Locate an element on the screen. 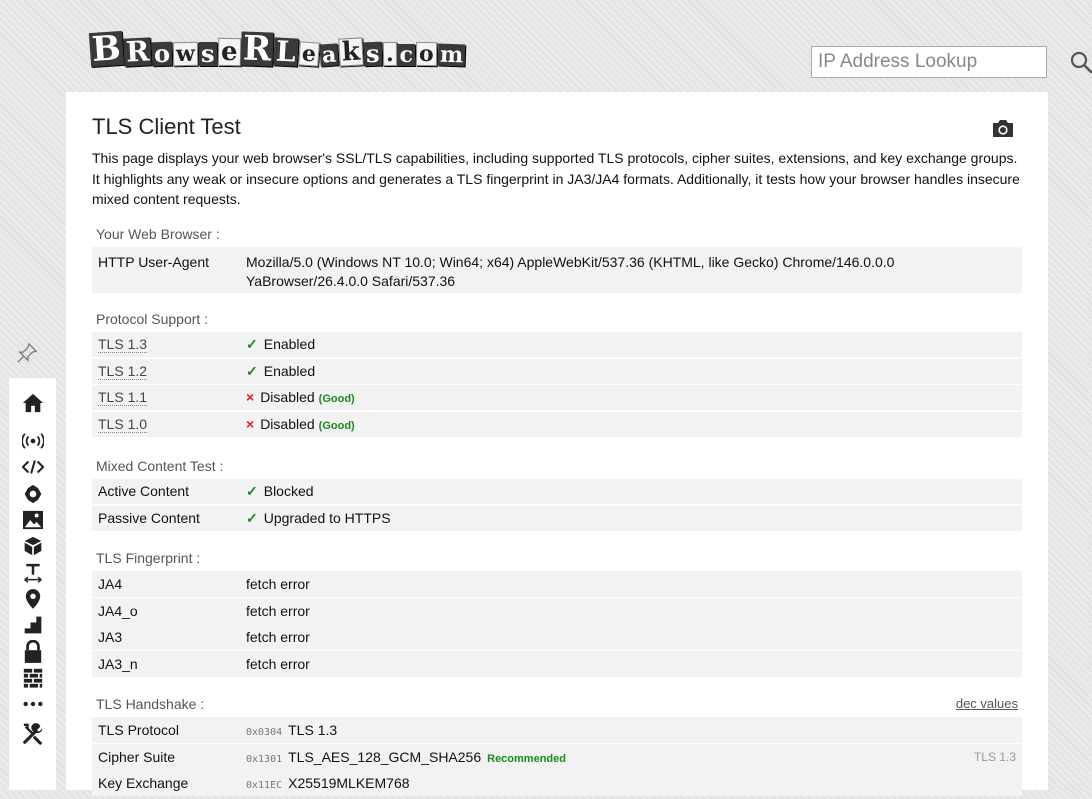 The height and width of the screenshot is (799, 1092). tool-sidebar is located at coordinates (32, 584).